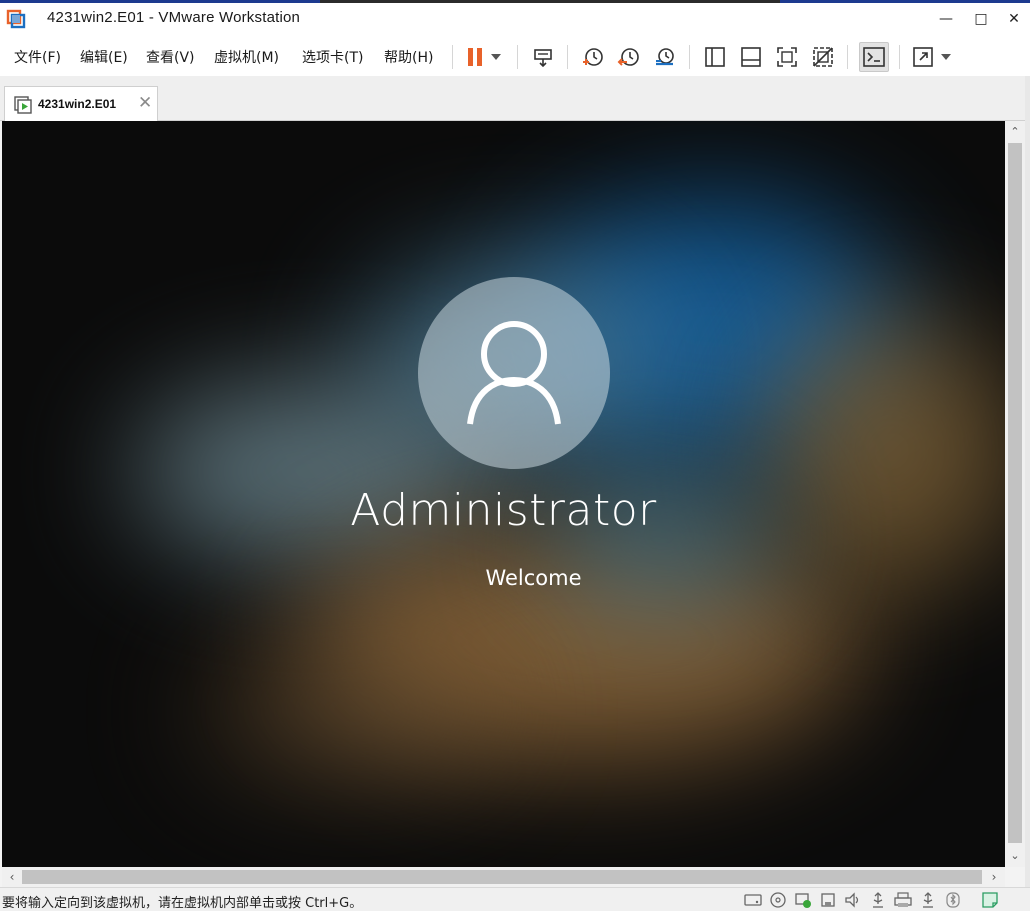  Describe the element at coordinates (751, 57) in the screenshot. I see `thumbnail-bar-icon` at that location.